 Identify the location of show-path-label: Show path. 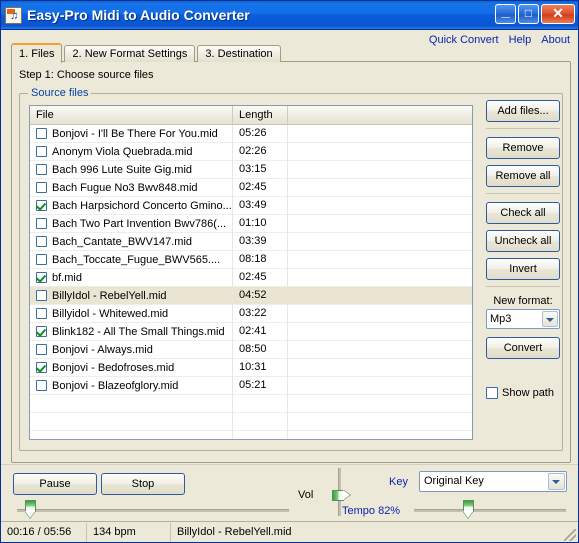
(528, 393).